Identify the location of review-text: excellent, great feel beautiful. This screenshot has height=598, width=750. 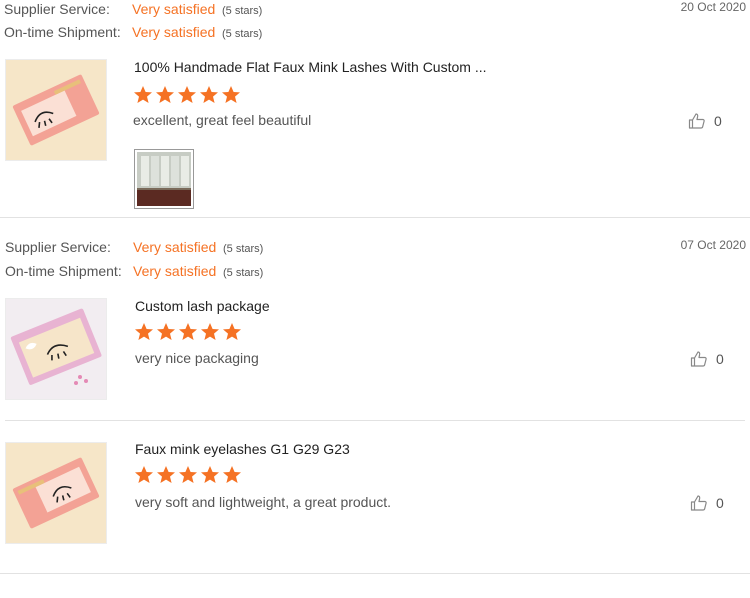
(222, 120).